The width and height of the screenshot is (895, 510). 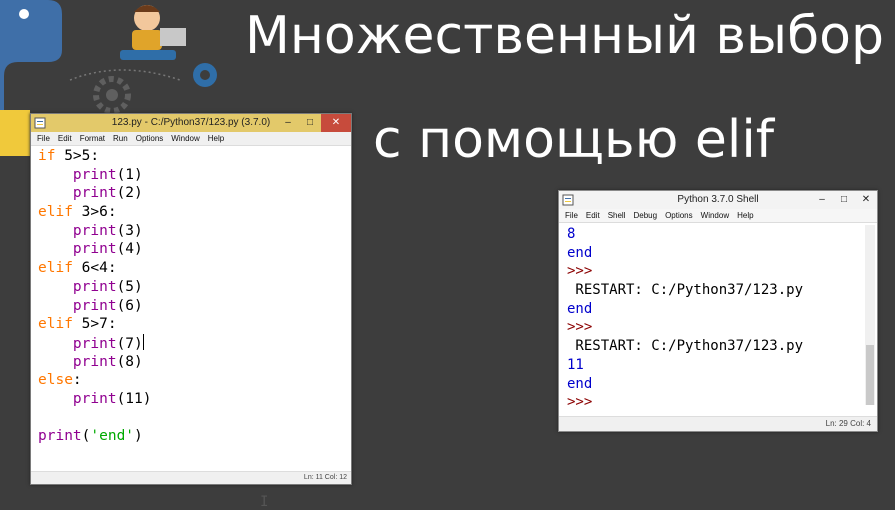 I want to click on idle-file-icon, so click(x=40, y=123).